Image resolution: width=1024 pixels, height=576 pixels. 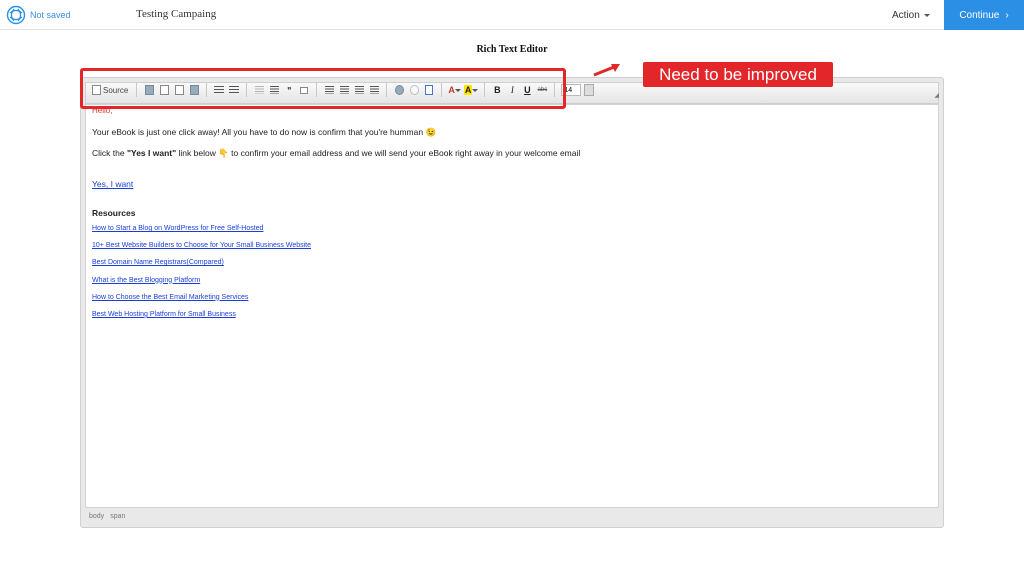 I want to click on annotation-callout: Need to be improved, so click(x=738, y=74).